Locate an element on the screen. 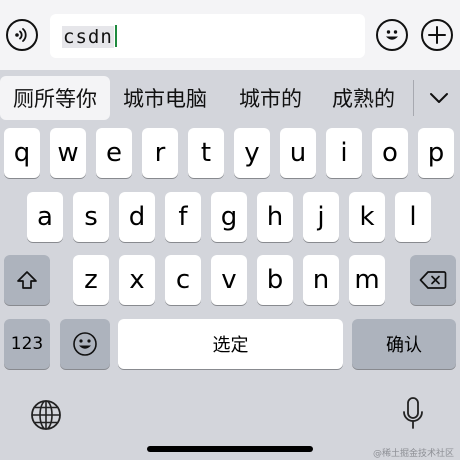 The image size is (460, 460). key-u: u is located at coordinates (298, 153).